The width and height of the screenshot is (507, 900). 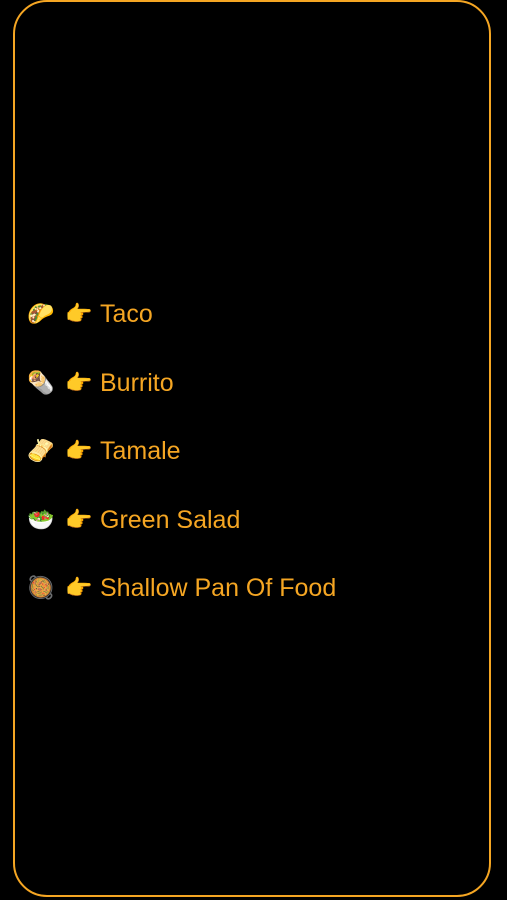 I want to click on list-item-tamale: 🫔 👉 Tamale, so click(x=256, y=451).